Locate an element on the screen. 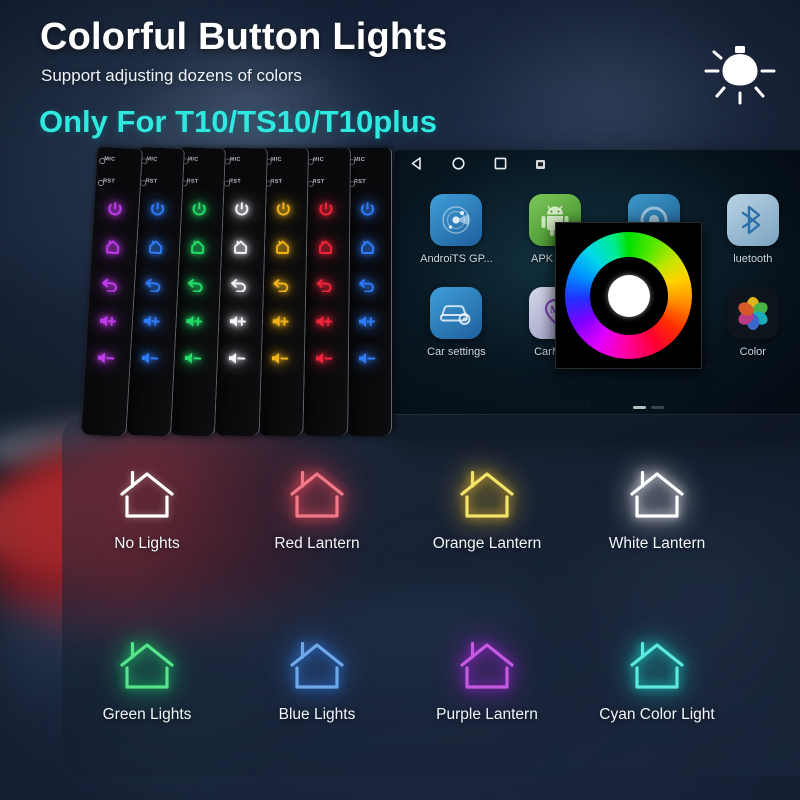  app-tile: Car settings is located at coordinates (456, 322).